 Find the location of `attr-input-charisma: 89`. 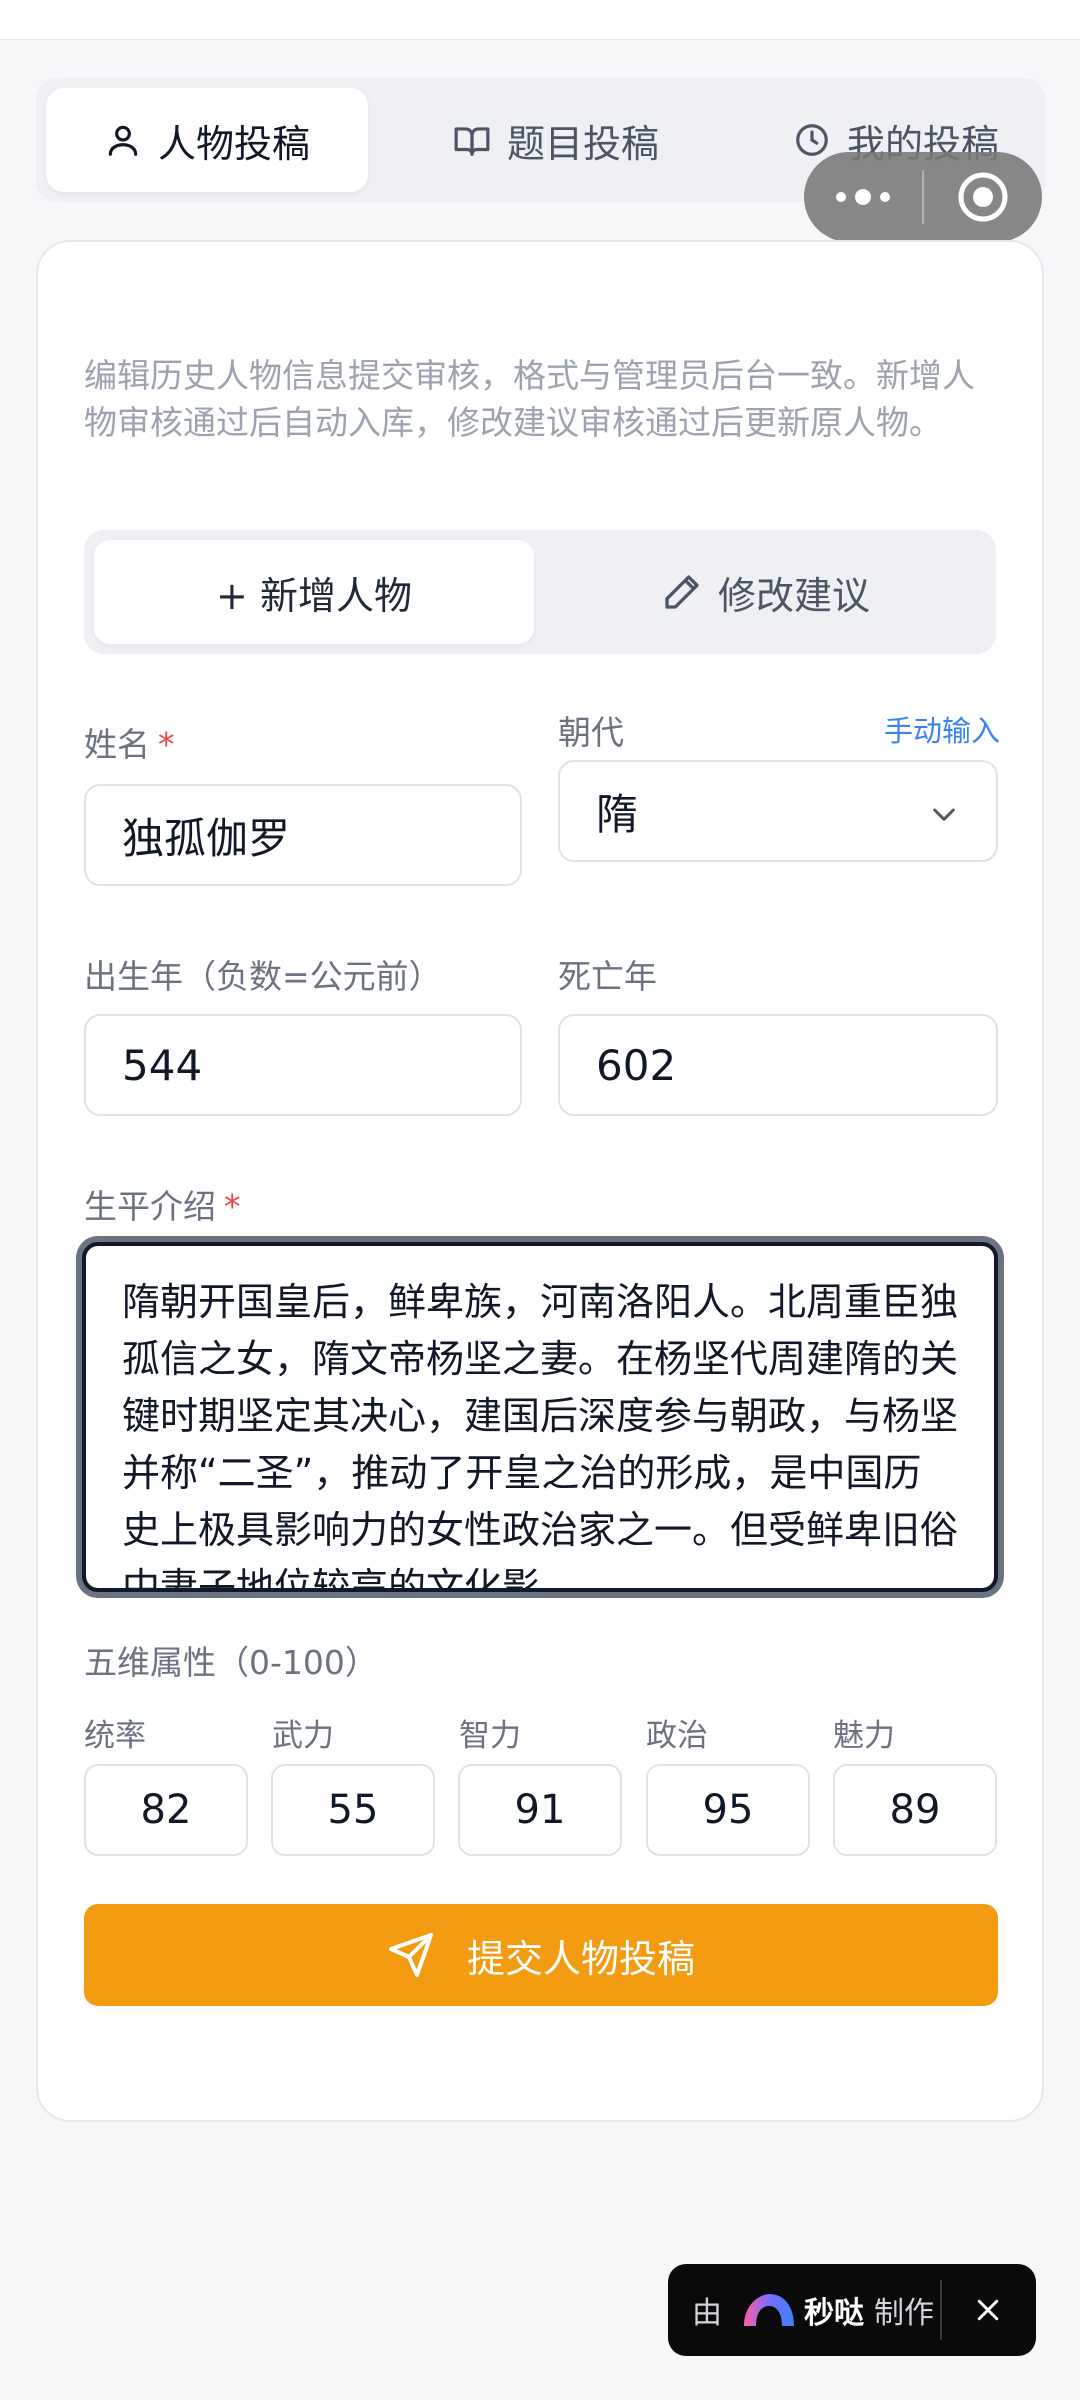

attr-input-charisma: 89 is located at coordinates (915, 1810).